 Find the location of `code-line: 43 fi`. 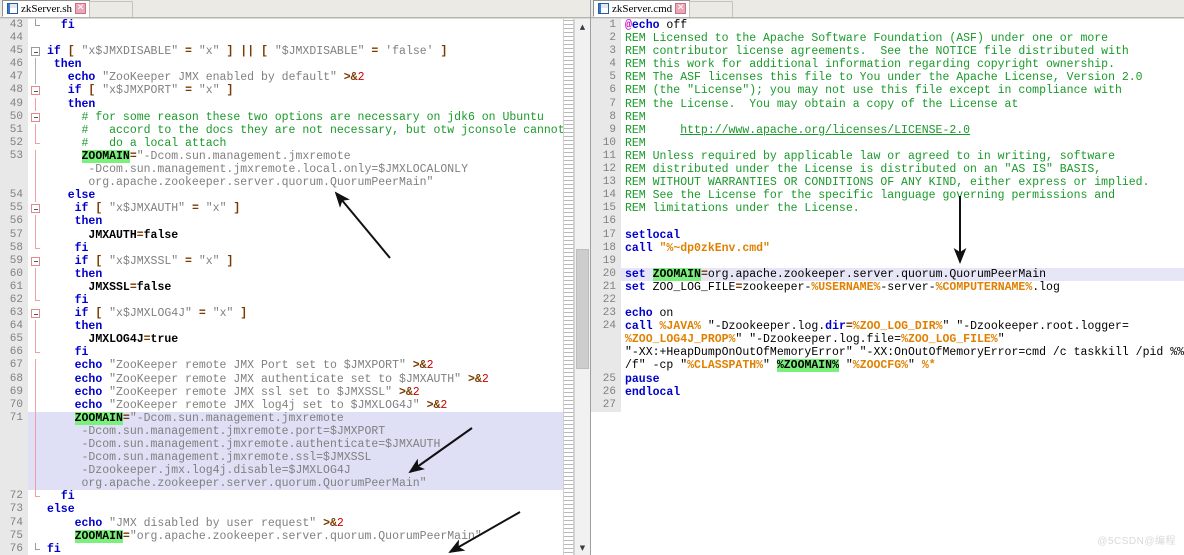

code-line: 43 fi is located at coordinates (281, 26).